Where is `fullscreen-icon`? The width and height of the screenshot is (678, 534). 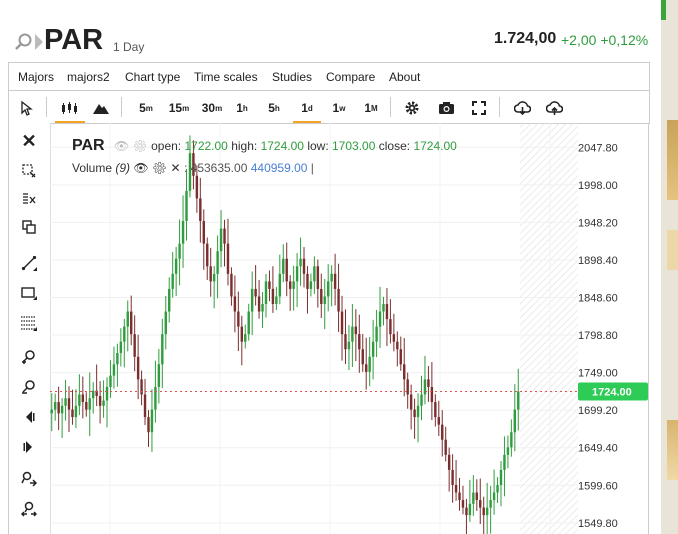 fullscreen-icon is located at coordinates (479, 108).